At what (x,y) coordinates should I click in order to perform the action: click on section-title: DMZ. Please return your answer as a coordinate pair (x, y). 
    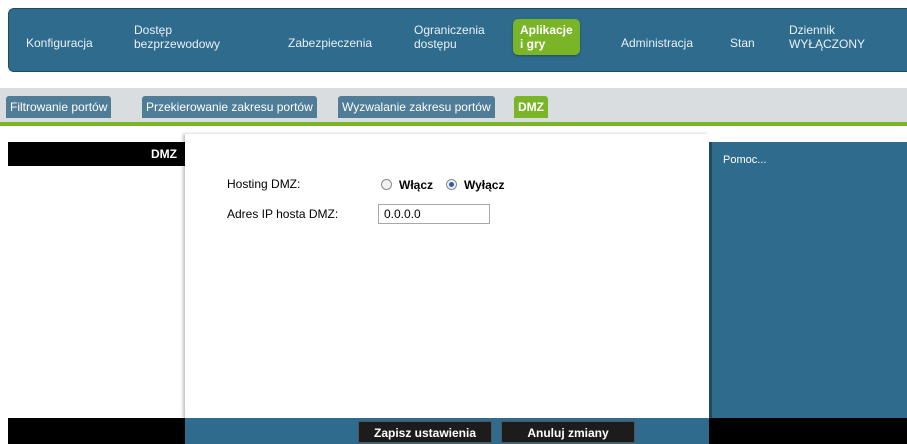
    Looking at the image, I should click on (96, 154).